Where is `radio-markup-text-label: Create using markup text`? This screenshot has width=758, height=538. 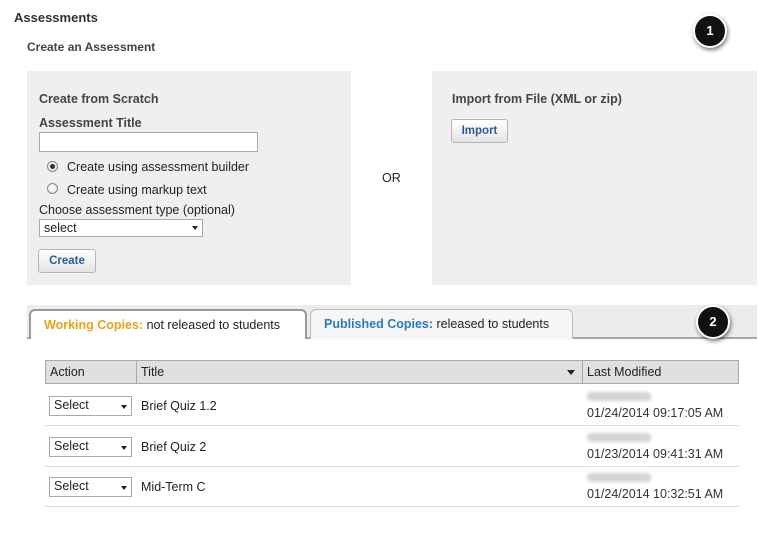
radio-markup-text-label: Create using markup text is located at coordinates (137, 190).